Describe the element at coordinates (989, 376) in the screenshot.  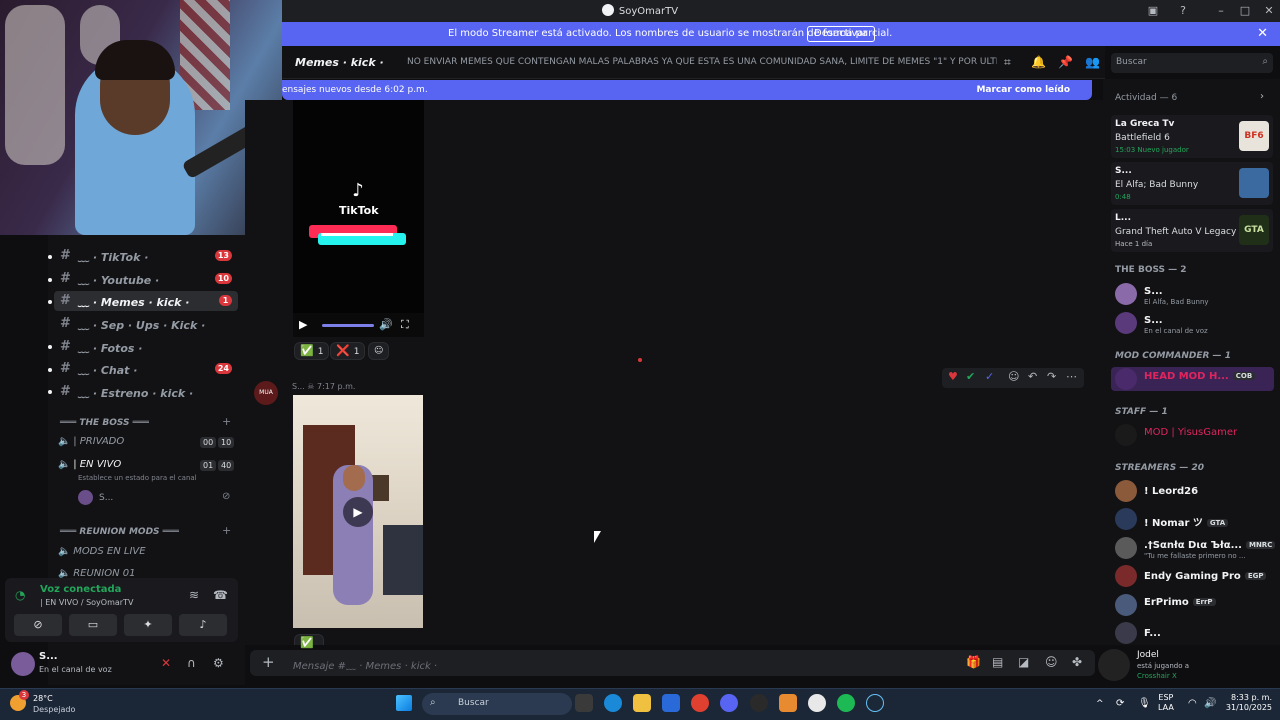
I see `verified-reaction-icon: ✓` at that location.